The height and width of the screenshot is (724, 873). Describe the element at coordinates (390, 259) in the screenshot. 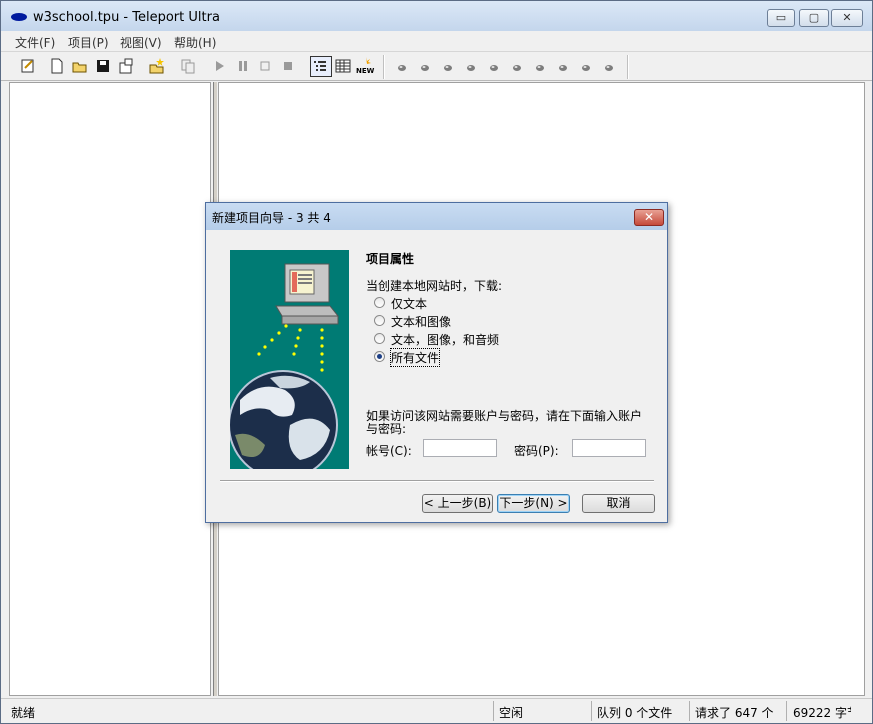

I see `section-title: 项目属性` at that location.